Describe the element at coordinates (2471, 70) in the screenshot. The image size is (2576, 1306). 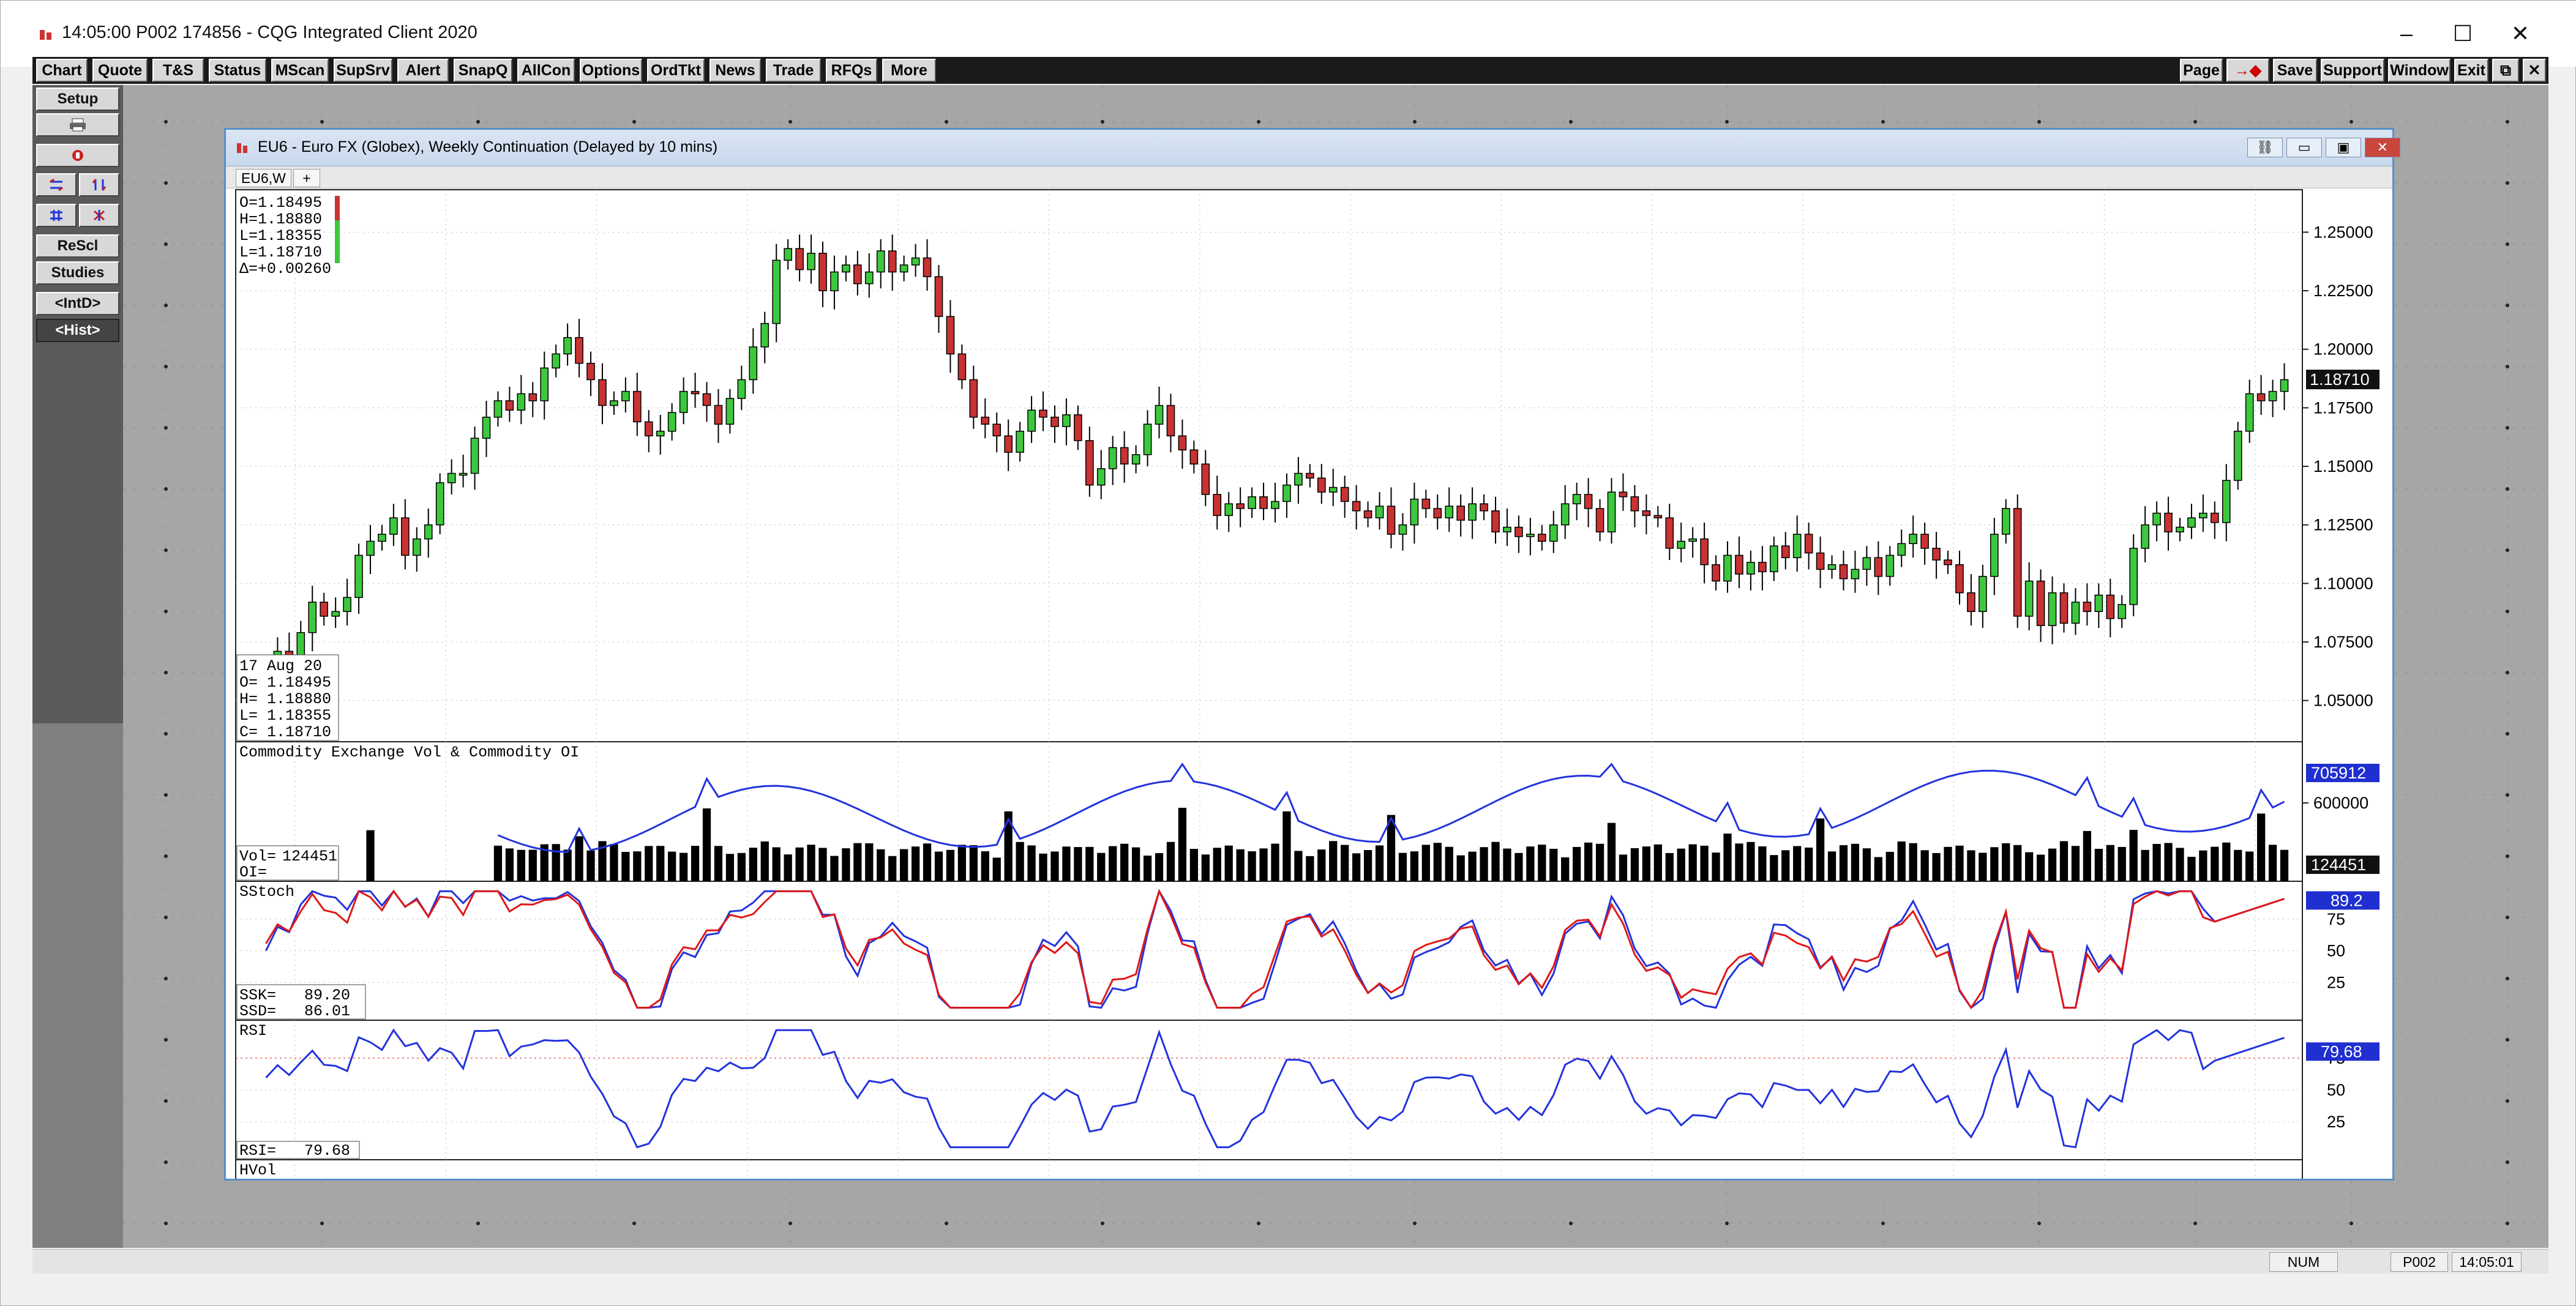
I see `menu-exit: Exit` at that location.